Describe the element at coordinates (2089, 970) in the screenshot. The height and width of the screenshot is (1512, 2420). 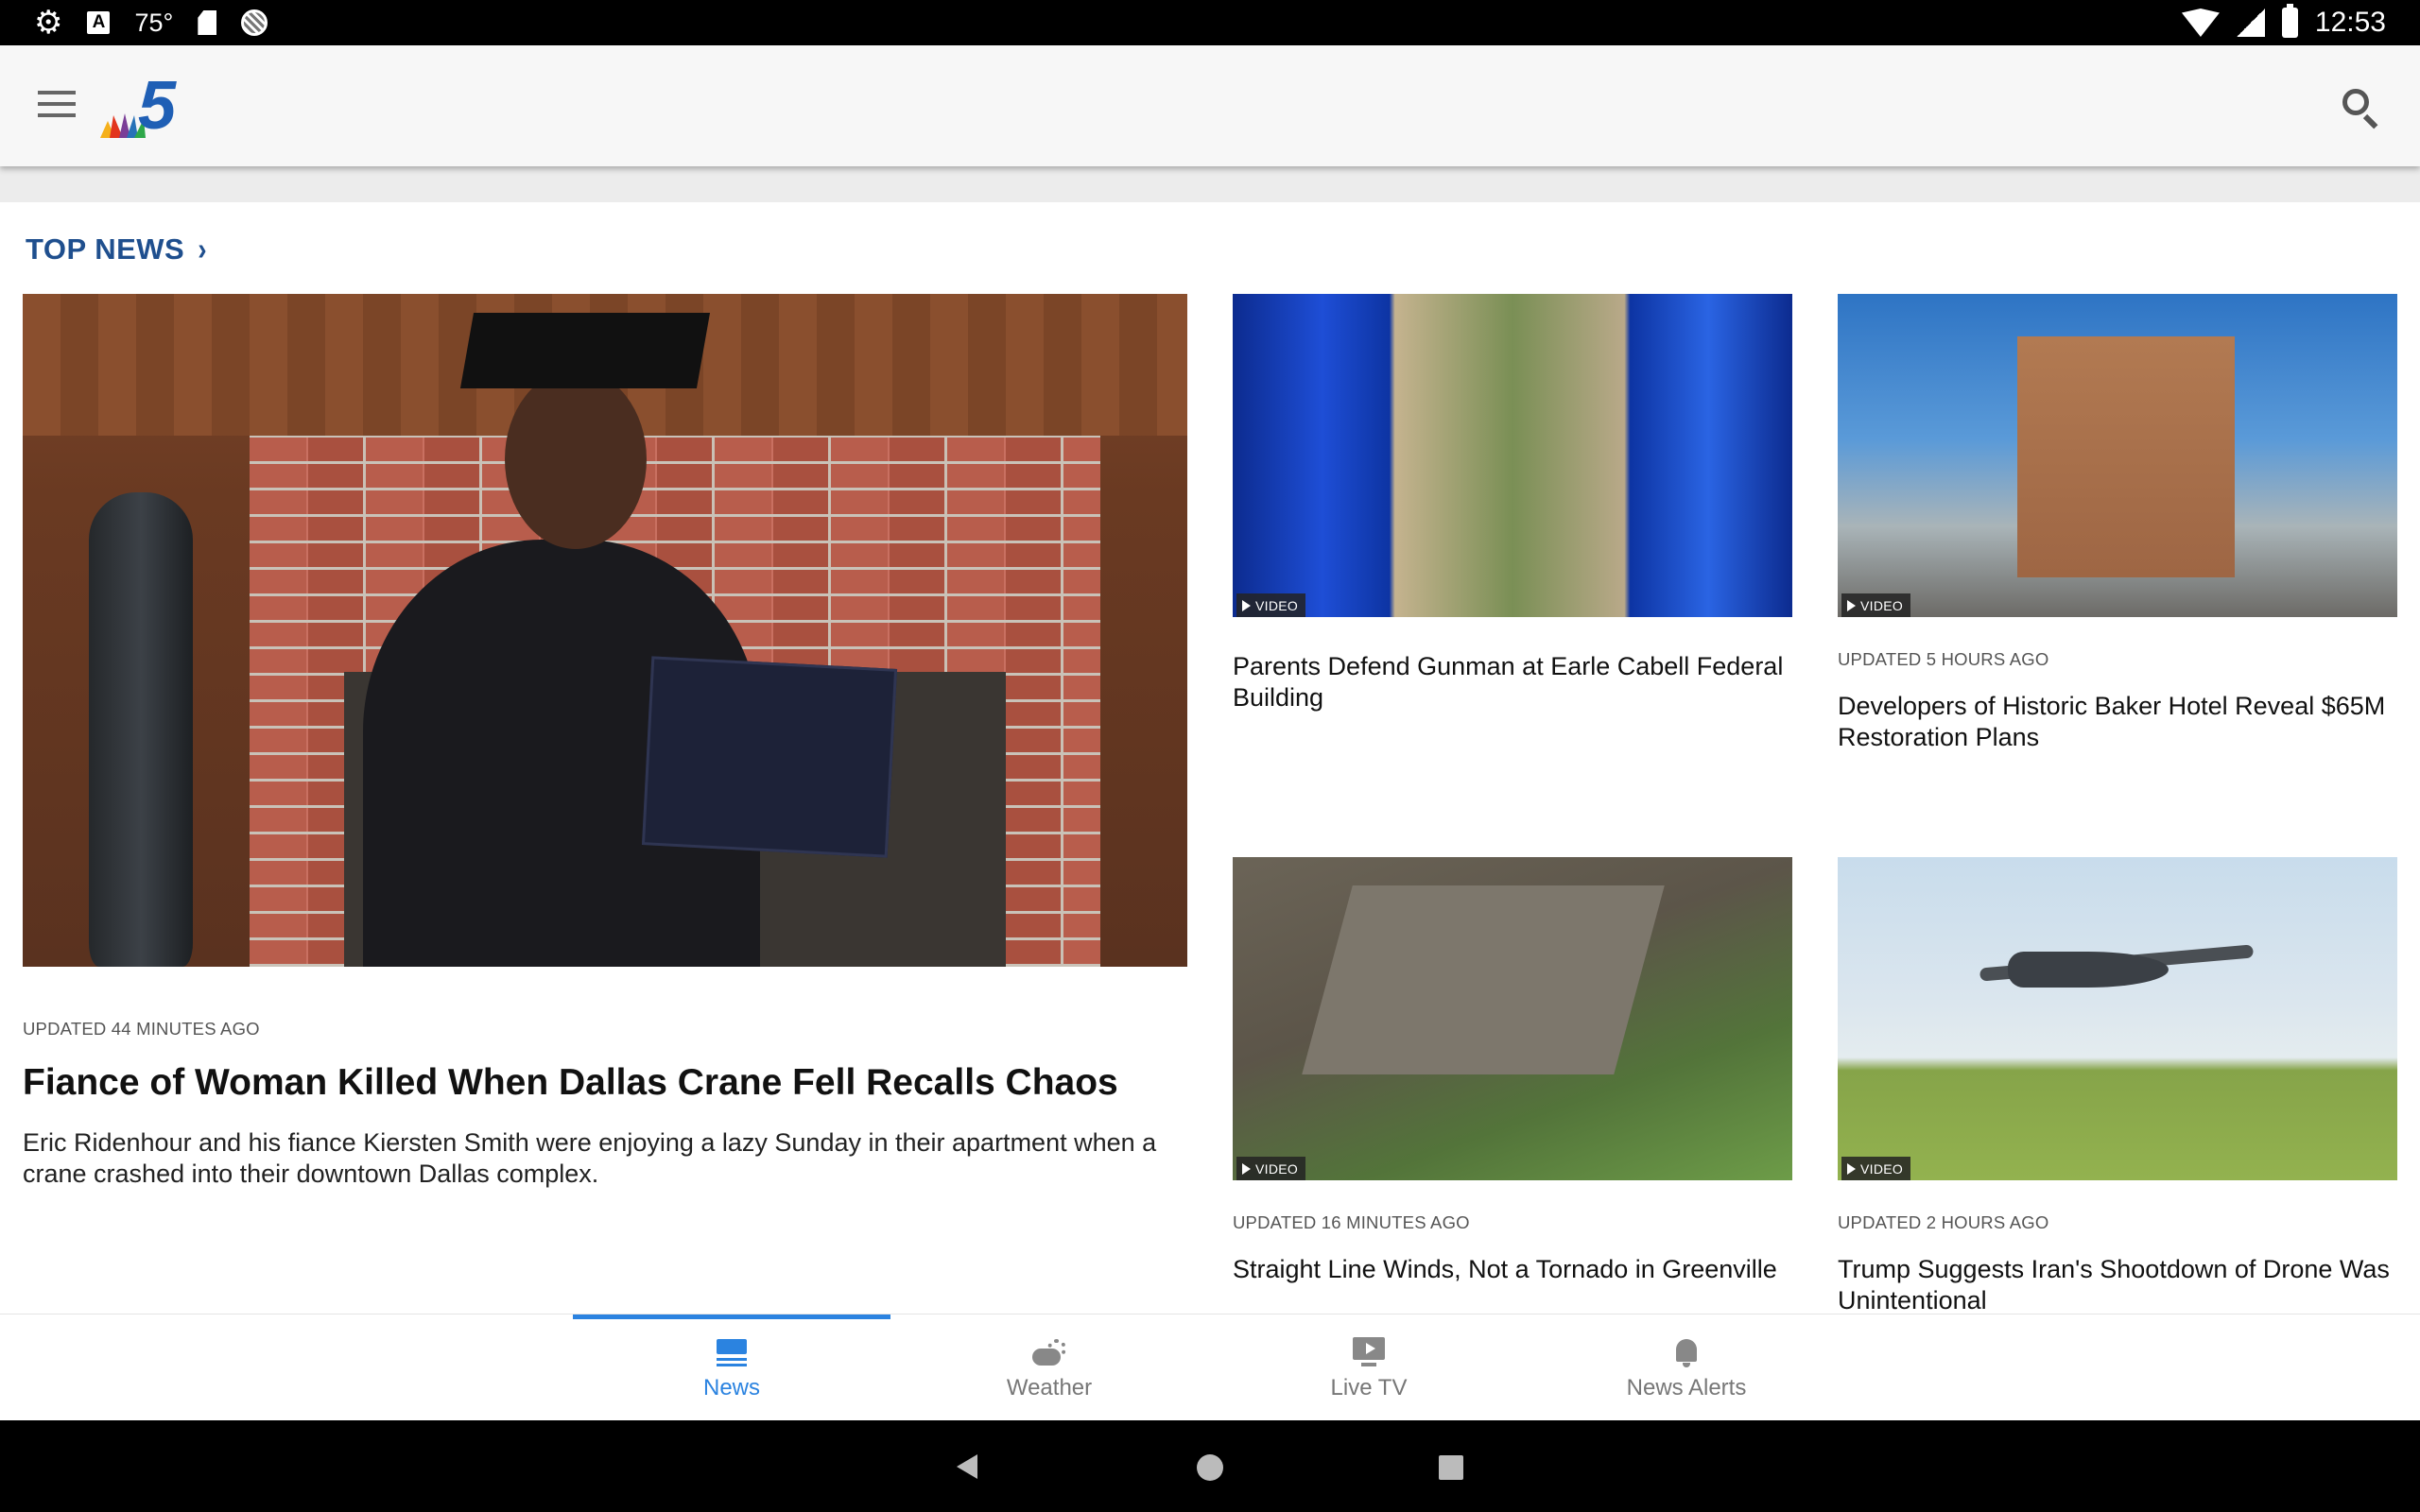
I see `image-drone-body` at that location.